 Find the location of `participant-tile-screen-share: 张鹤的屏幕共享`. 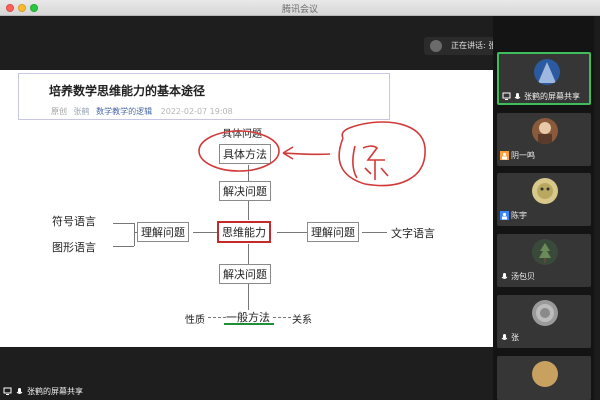

participant-tile-screen-share: 张鹤的屏幕共享 is located at coordinates (544, 78).